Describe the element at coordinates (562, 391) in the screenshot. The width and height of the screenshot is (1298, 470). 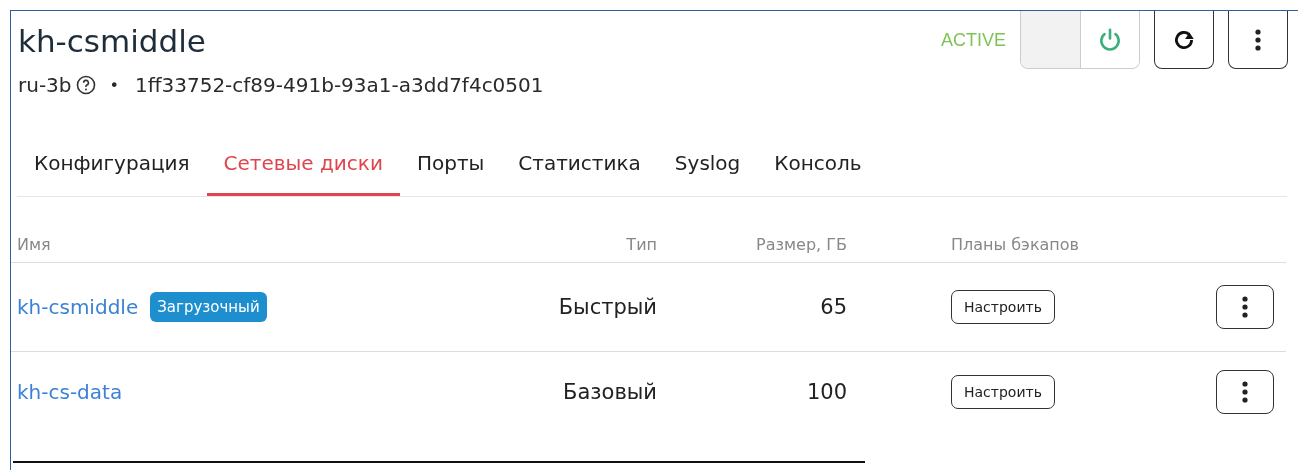
I see `table-cell: Базовый` at that location.